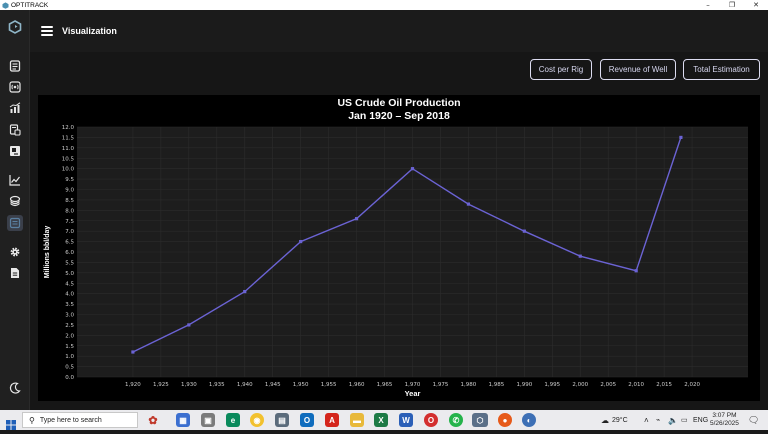 This screenshot has height=434, width=768. What do you see at coordinates (614, 420) in the screenshot?
I see `weather-widget: ☁ 29°C` at bounding box center [614, 420].